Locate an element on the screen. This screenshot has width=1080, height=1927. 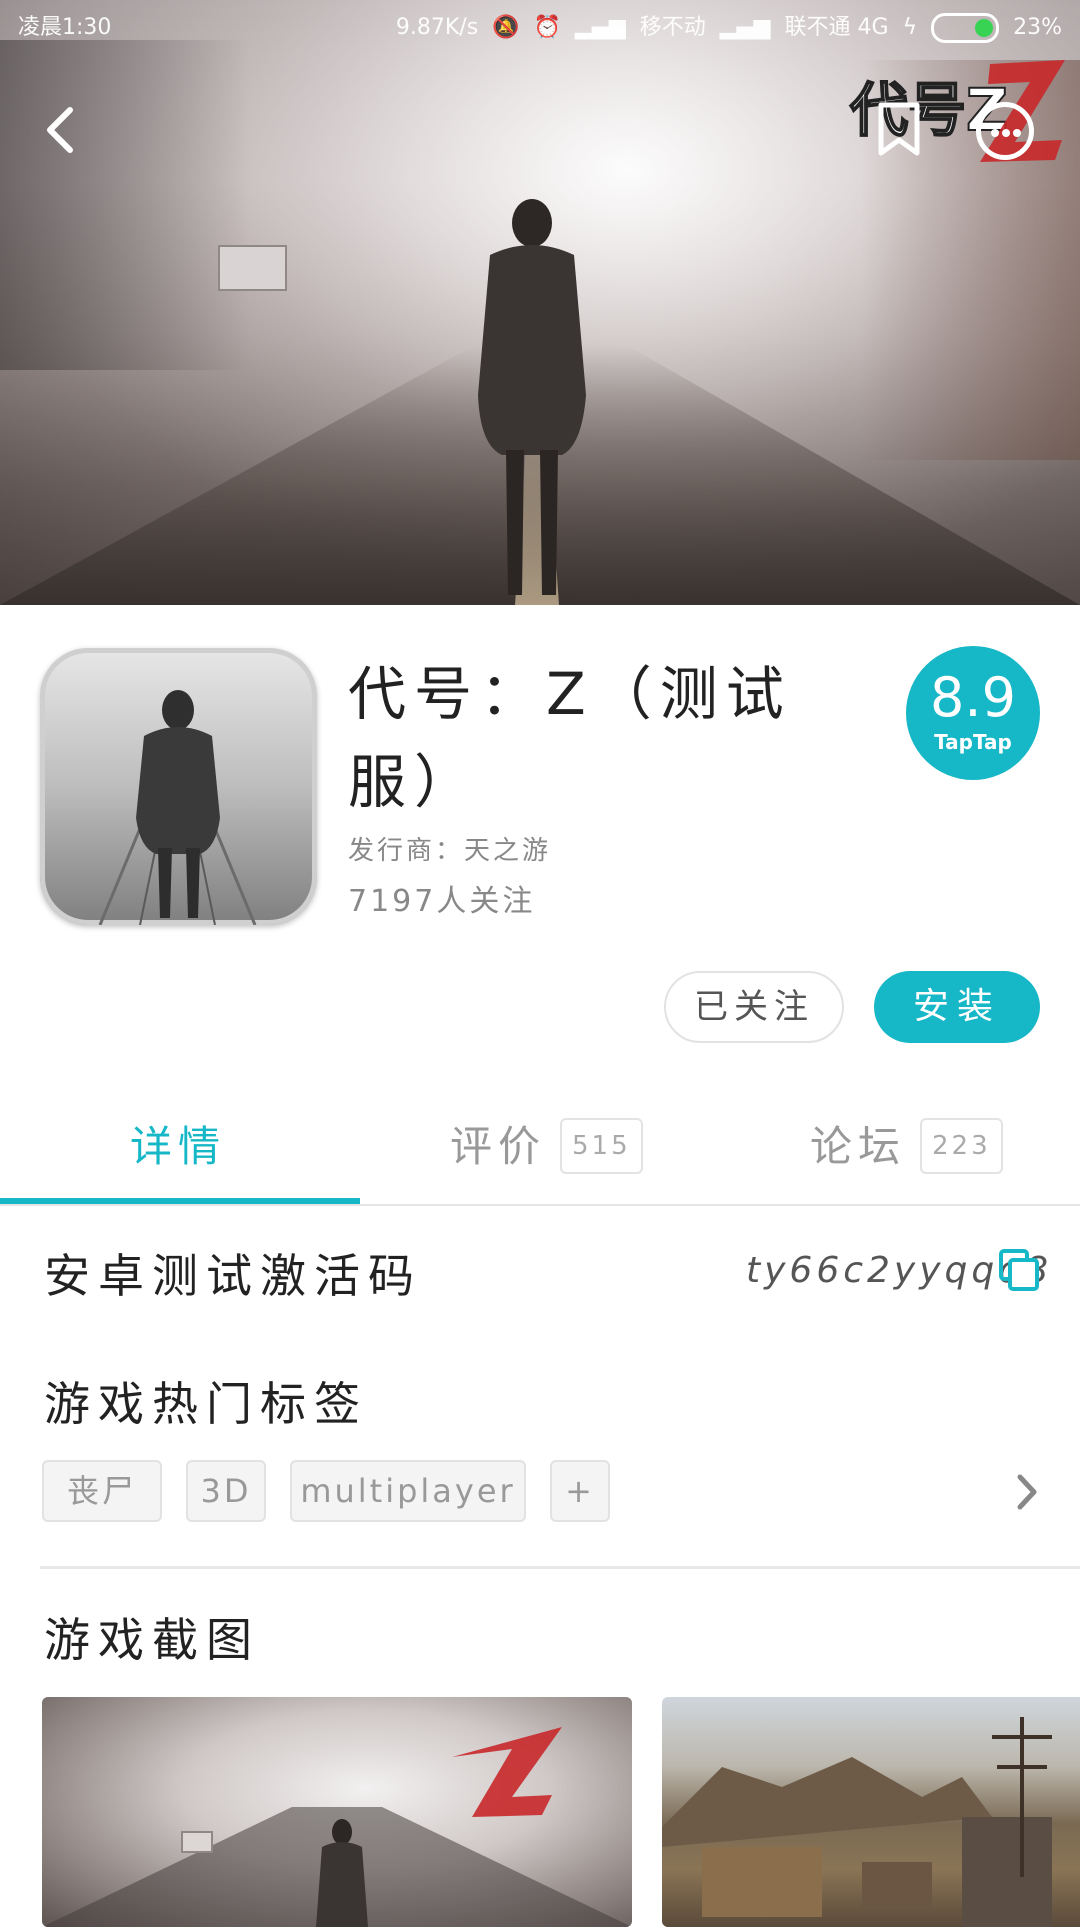
hero-trees-left is located at coordinates (125, 205).